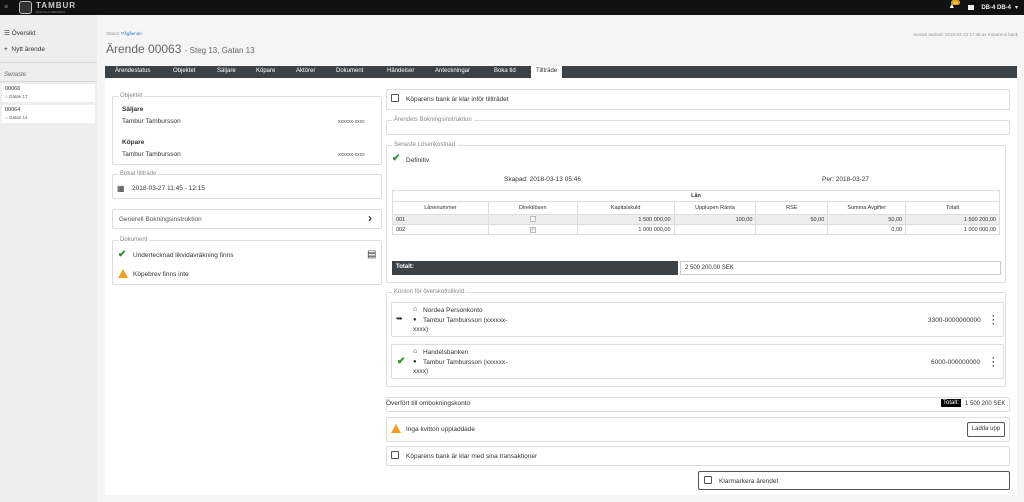  What do you see at coordinates (465, 362) in the screenshot?
I see `account-owner: Tambur Tambursson (xxxxxx-` at bounding box center [465, 362].